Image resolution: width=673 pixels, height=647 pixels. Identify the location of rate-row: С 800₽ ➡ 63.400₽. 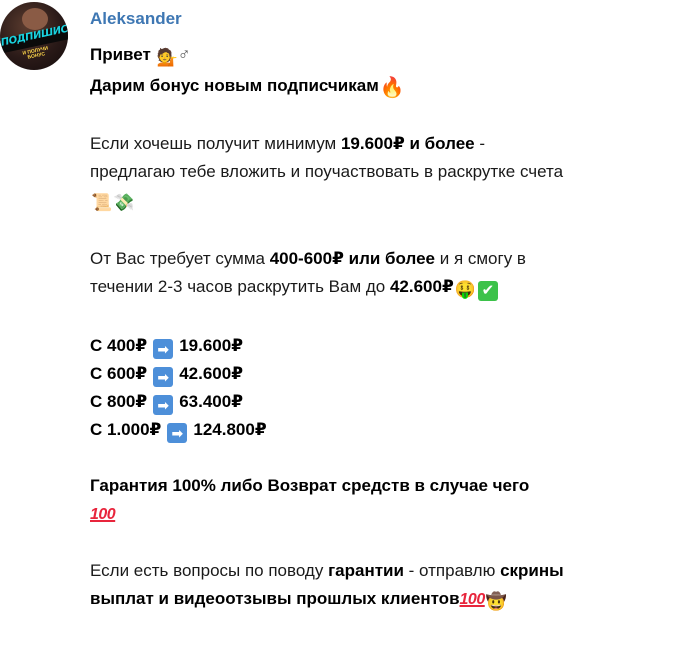
(377, 402).